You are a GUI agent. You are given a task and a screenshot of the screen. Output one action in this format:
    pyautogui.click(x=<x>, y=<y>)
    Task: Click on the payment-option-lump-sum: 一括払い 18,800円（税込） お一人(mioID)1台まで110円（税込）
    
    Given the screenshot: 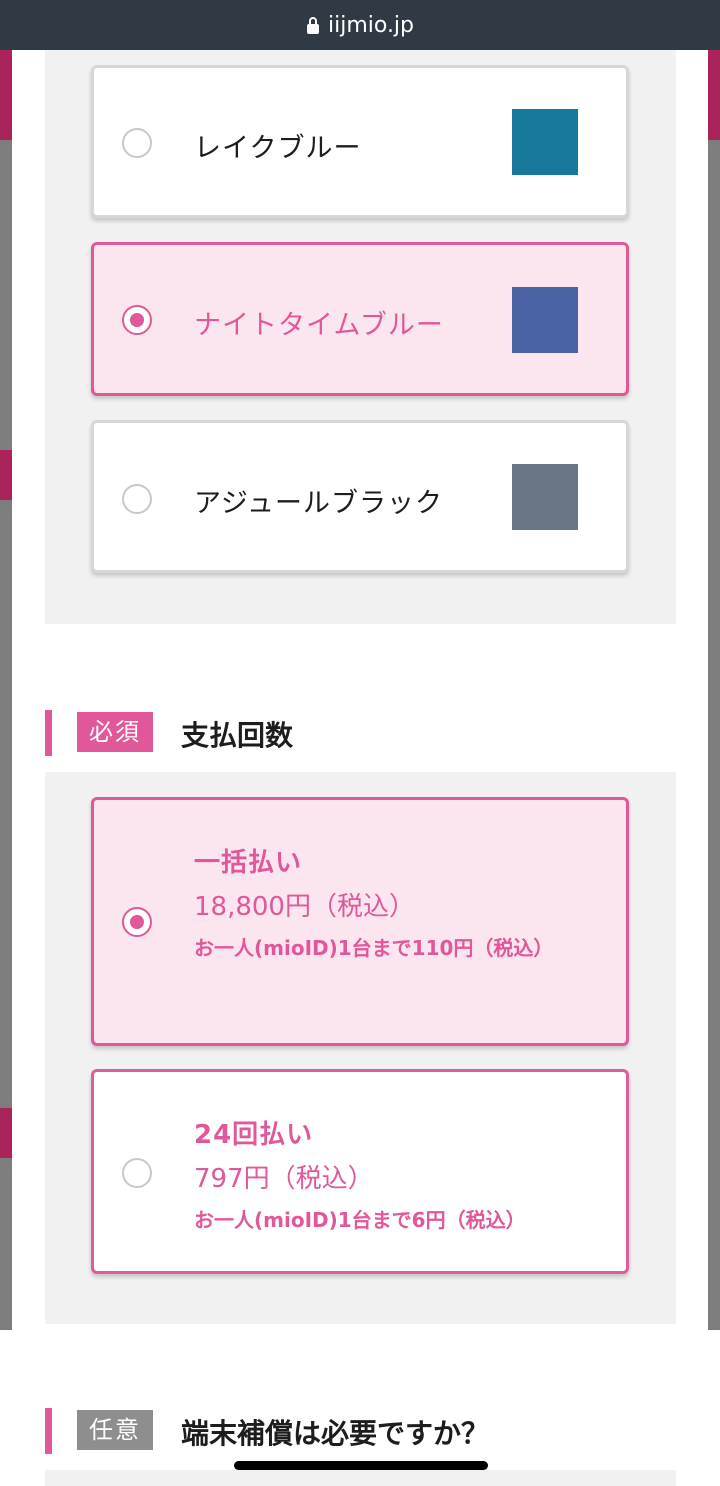 What is the action you would take?
    pyautogui.click(x=360, y=921)
    